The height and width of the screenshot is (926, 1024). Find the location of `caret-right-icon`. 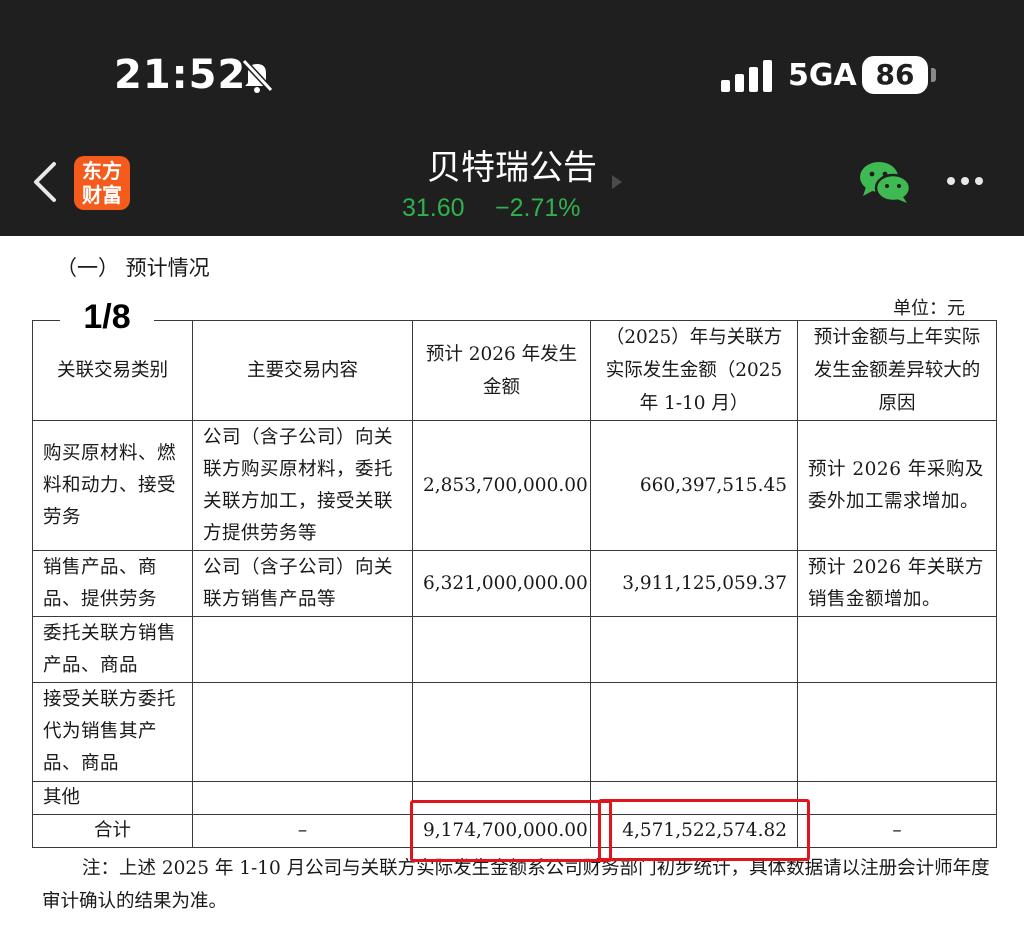

caret-right-icon is located at coordinates (617, 182).